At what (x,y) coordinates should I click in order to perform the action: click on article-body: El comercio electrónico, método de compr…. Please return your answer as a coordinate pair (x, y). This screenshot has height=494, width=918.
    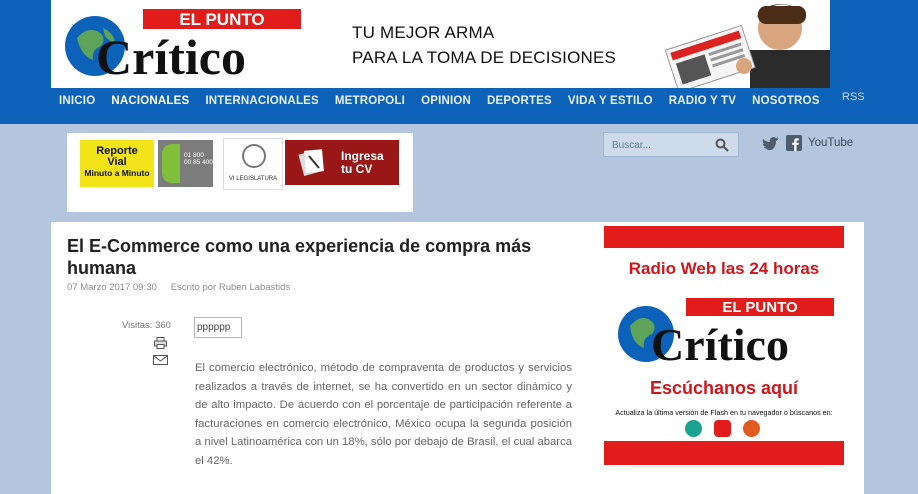
    Looking at the image, I should click on (383, 414).